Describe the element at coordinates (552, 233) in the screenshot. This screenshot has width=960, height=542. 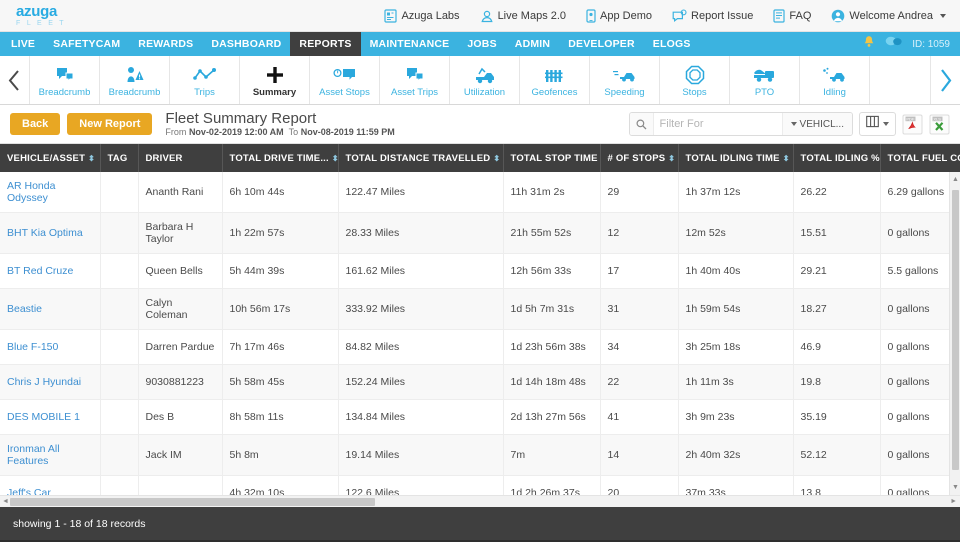
I see `table-cell: 21h 55m 52s` at that location.